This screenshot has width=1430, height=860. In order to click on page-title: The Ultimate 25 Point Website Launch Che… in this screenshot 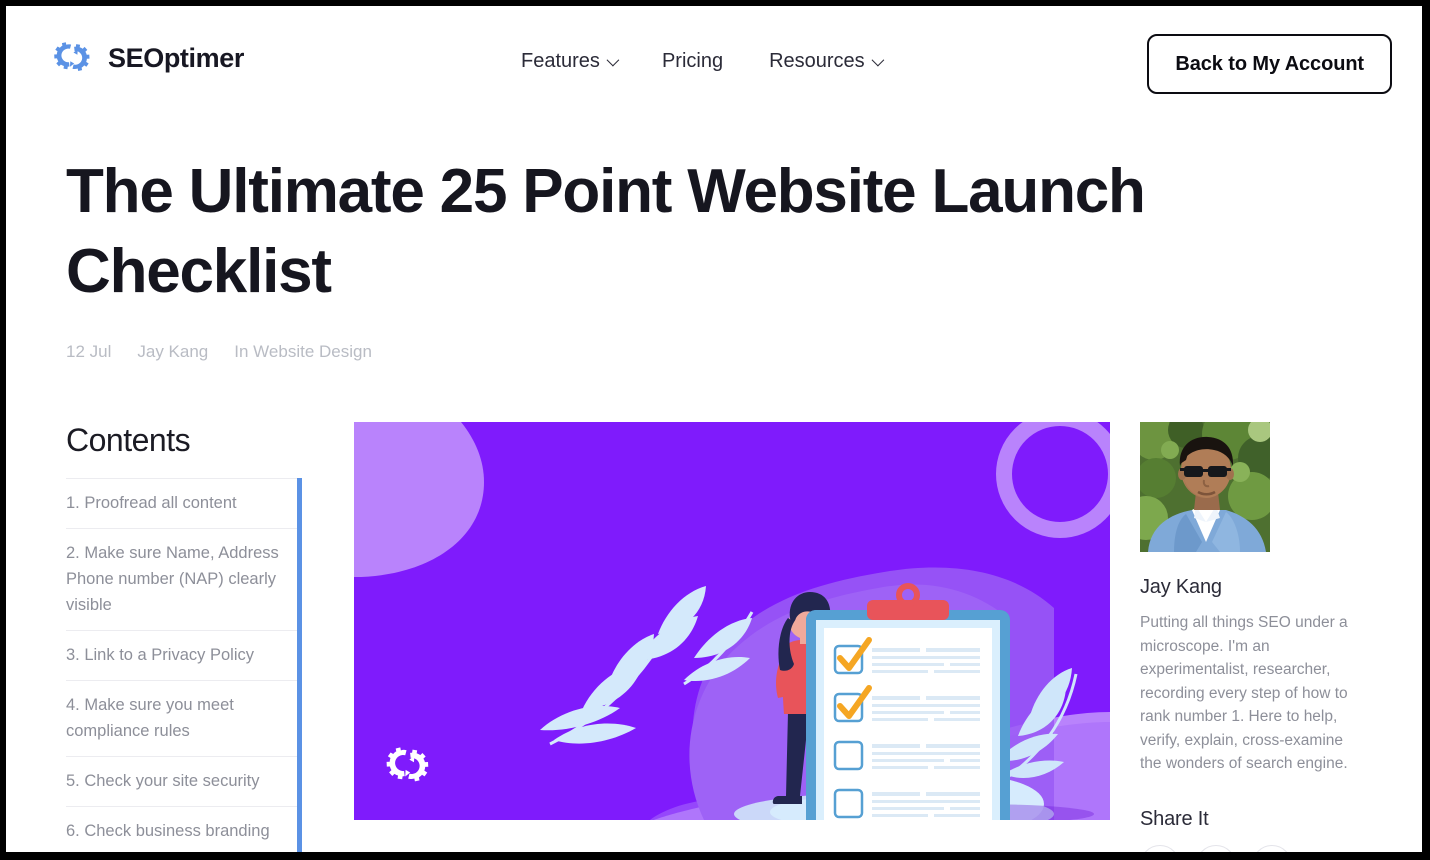, I will do `click(606, 231)`.